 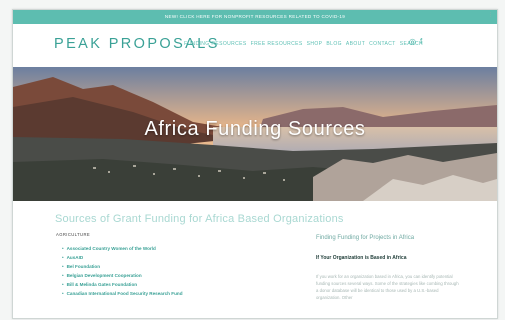 I want to click on list-item: • Belgian Development Cooperation, so click(x=122, y=275).